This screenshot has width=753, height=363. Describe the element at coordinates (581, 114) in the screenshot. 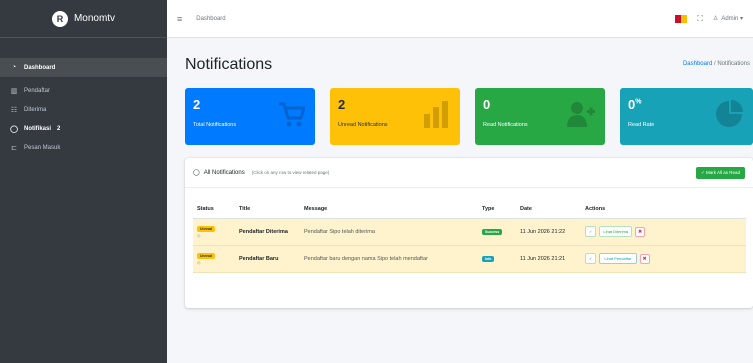

I see `user-plus-icon` at that location.